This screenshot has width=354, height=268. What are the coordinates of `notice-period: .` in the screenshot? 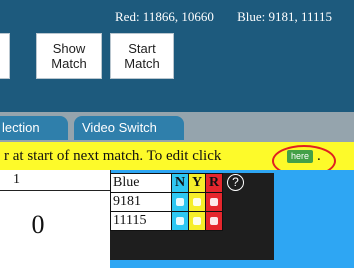 It's located at (319, 156).